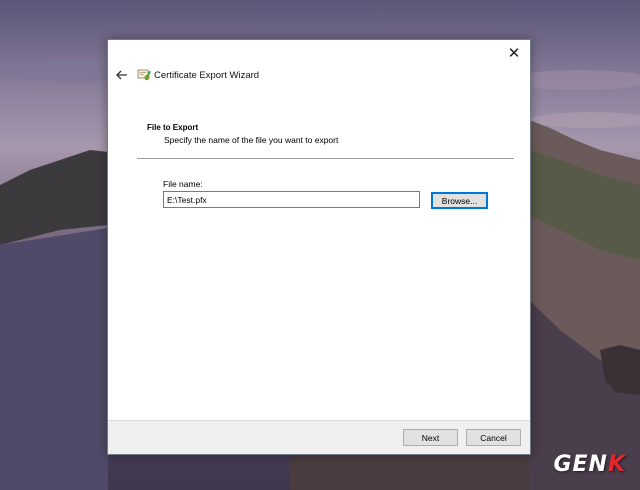 This screenshot has width=640, height=490. What do you see at coordinates (183, 184) in the screenshot?
I see `file-name-label: File name:` at bounding box center [183, 184].